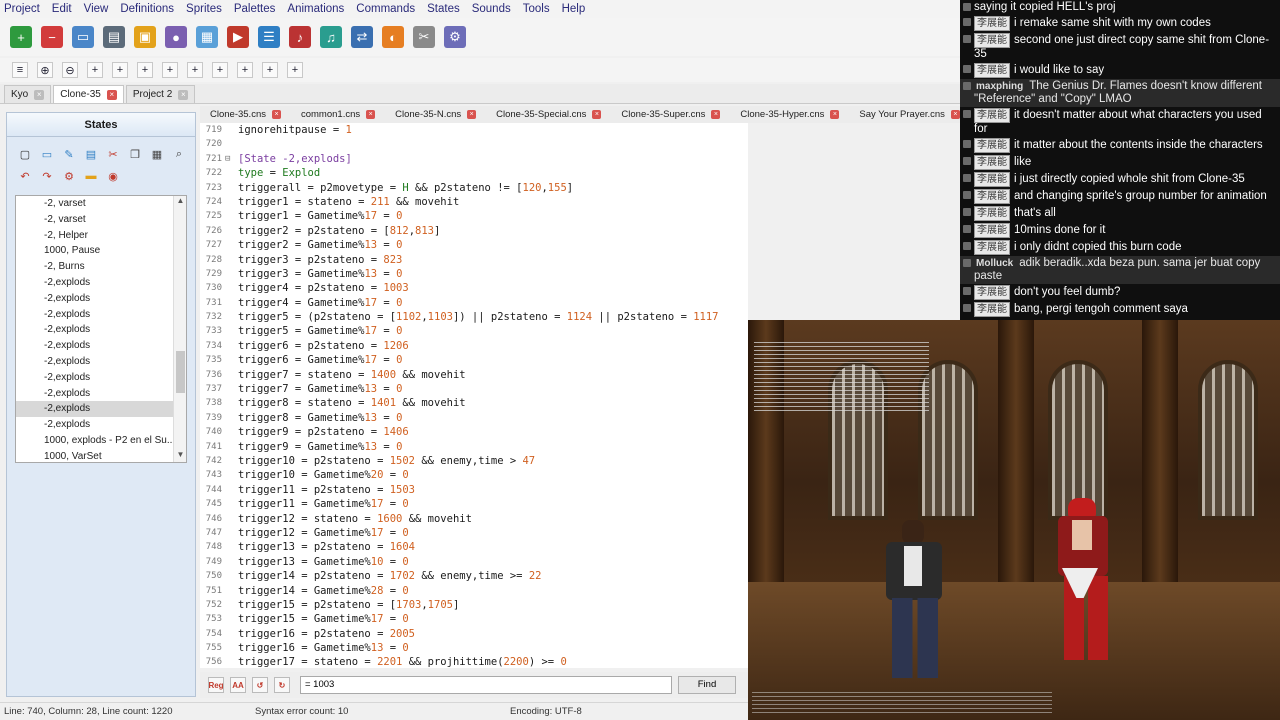 This screenshot has width=1280, height=720. Describe the element at coordinates (574, 9) in the screenshot. I see `menu-item-help: Help` at that location.